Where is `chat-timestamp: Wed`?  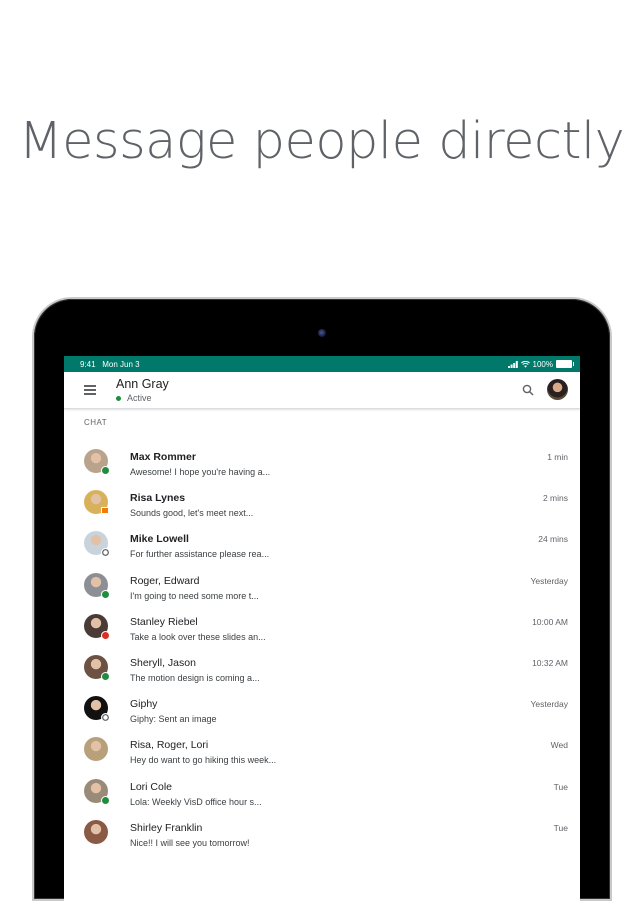 chat-timestamp: Wed is located at coordinates (559, 745).